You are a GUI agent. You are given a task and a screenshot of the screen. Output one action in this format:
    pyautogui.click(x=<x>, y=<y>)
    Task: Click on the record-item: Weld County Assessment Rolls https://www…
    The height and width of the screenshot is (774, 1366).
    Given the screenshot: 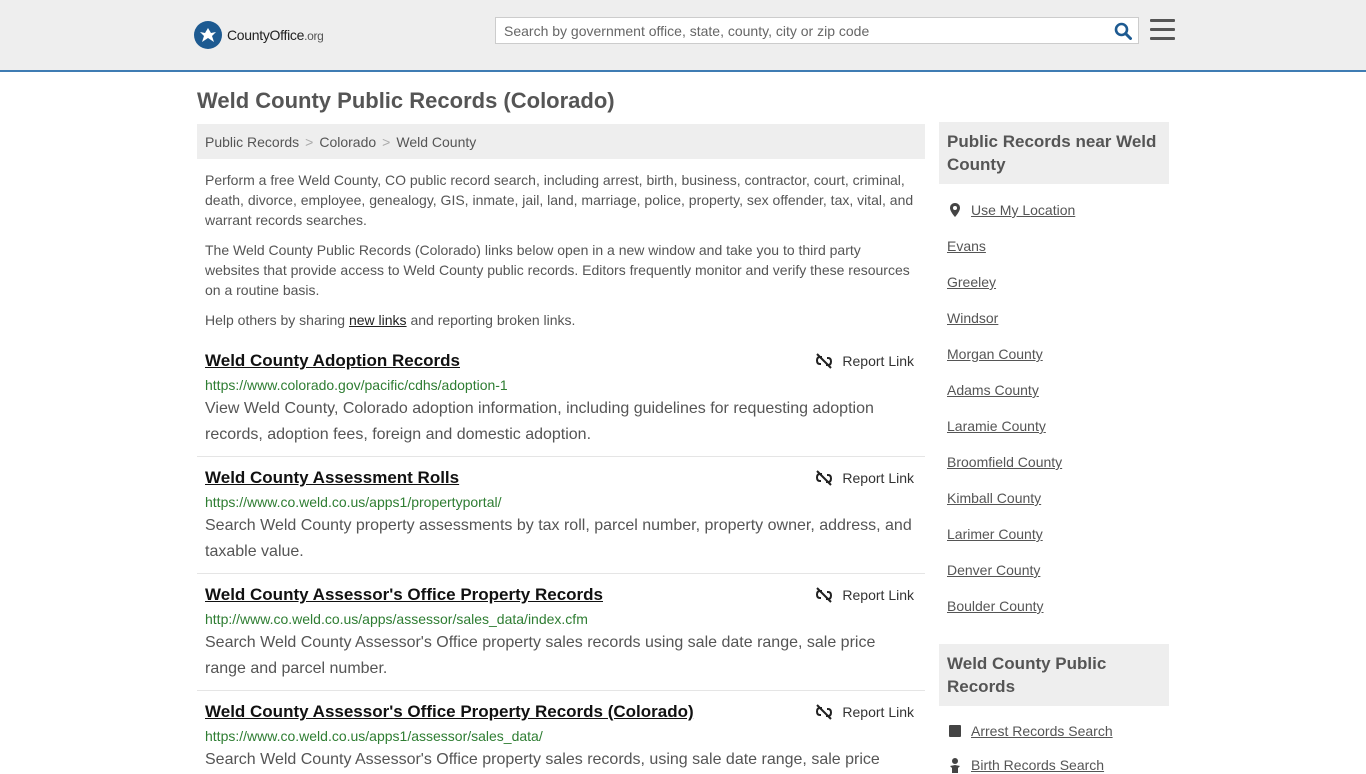 What is the action you would take?
    pyautogui.click(x=561, y=520)
    